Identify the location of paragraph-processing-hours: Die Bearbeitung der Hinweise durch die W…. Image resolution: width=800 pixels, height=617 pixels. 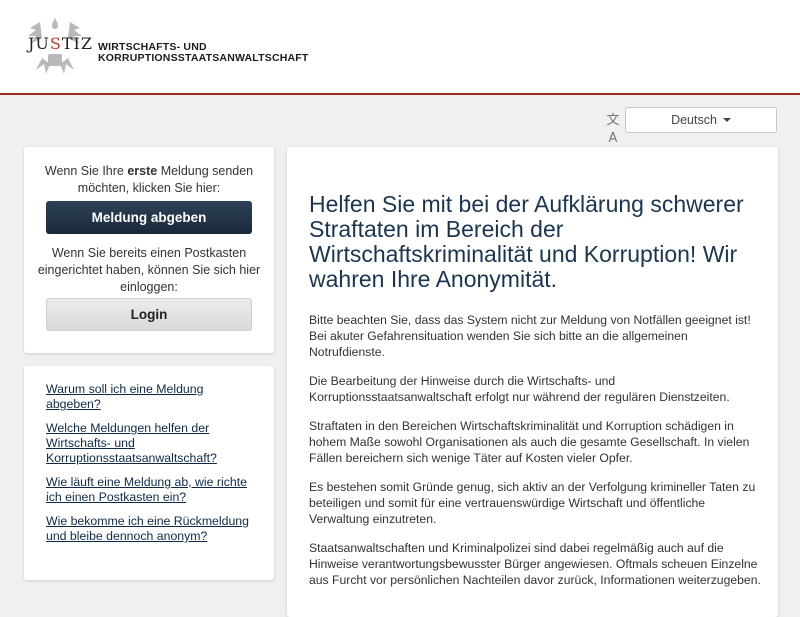
(519, 389).